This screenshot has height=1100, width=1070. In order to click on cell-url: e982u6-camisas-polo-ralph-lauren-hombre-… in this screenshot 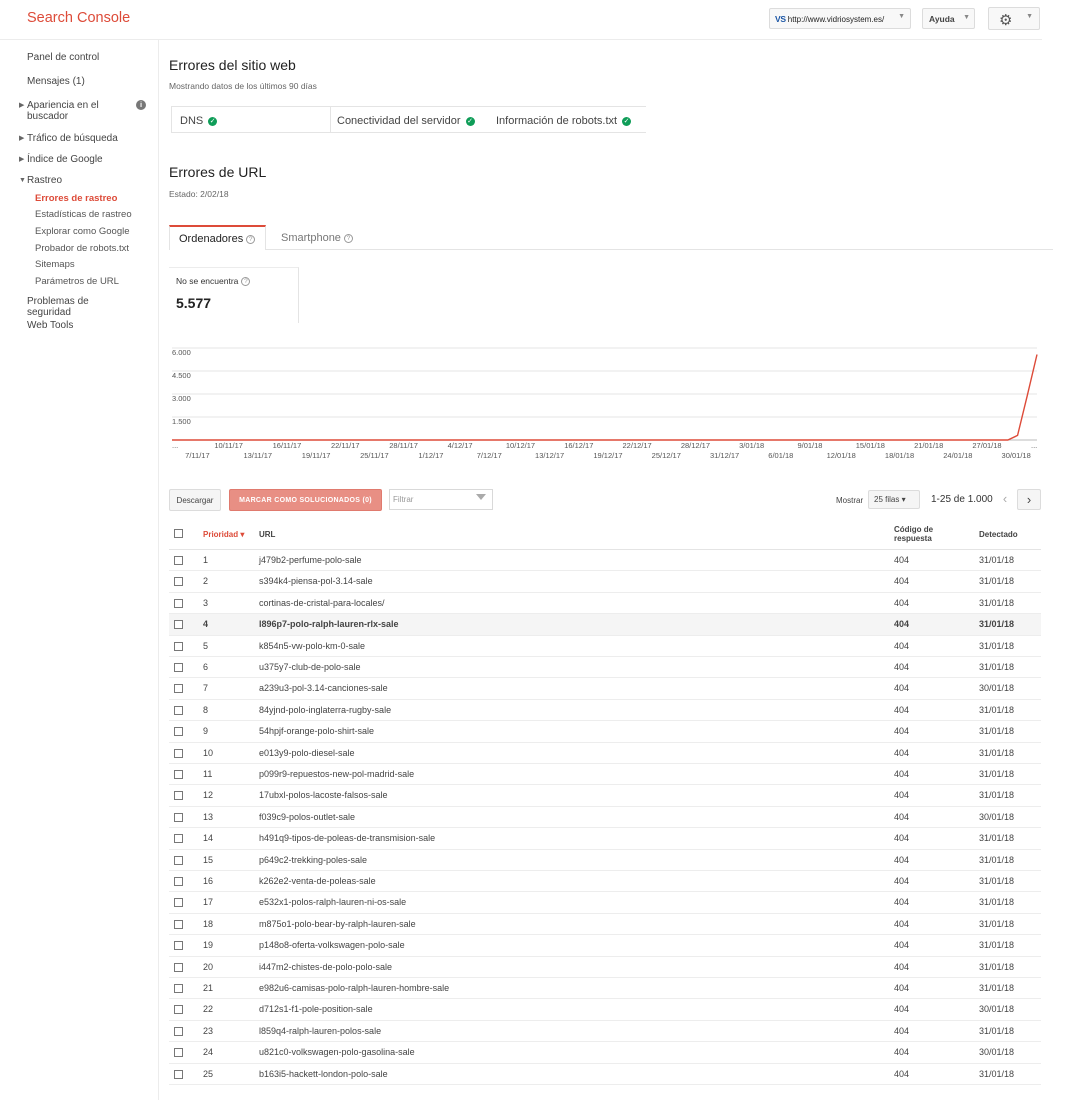, I will do `click(354, 988)`.